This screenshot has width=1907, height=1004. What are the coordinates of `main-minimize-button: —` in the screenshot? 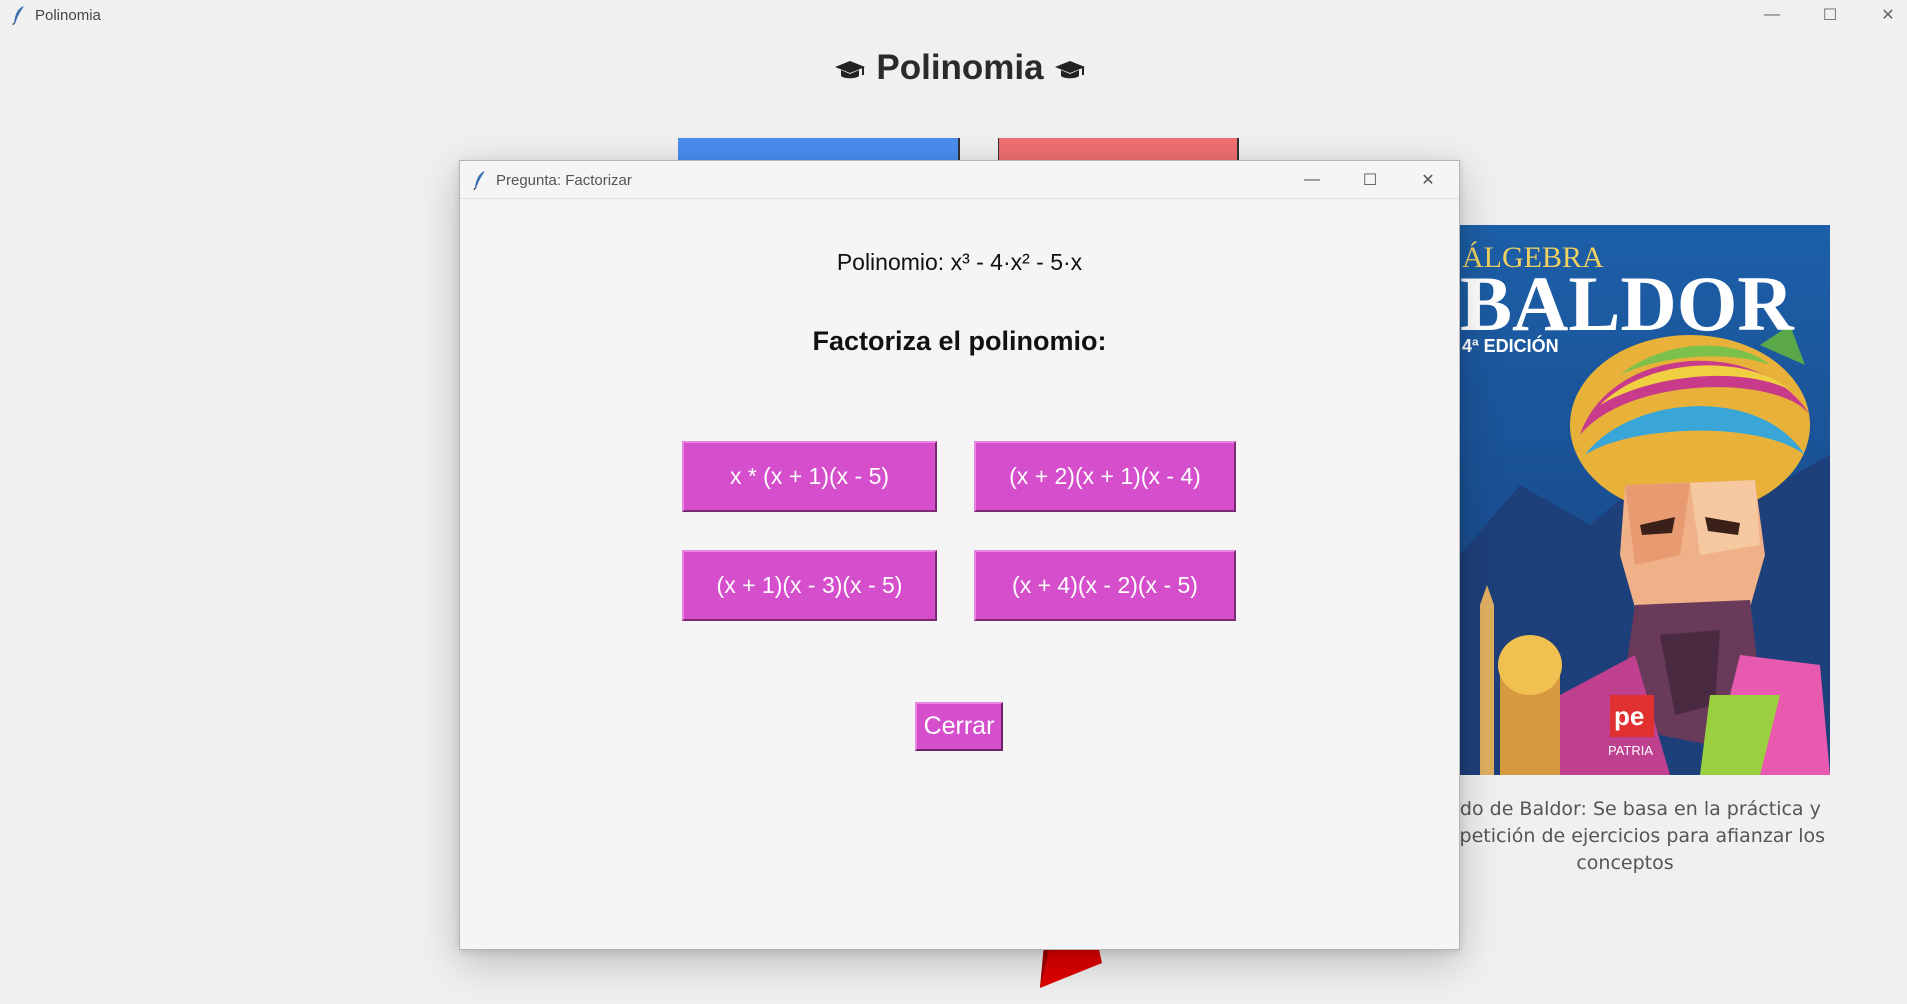 It's located at (1772, 15).